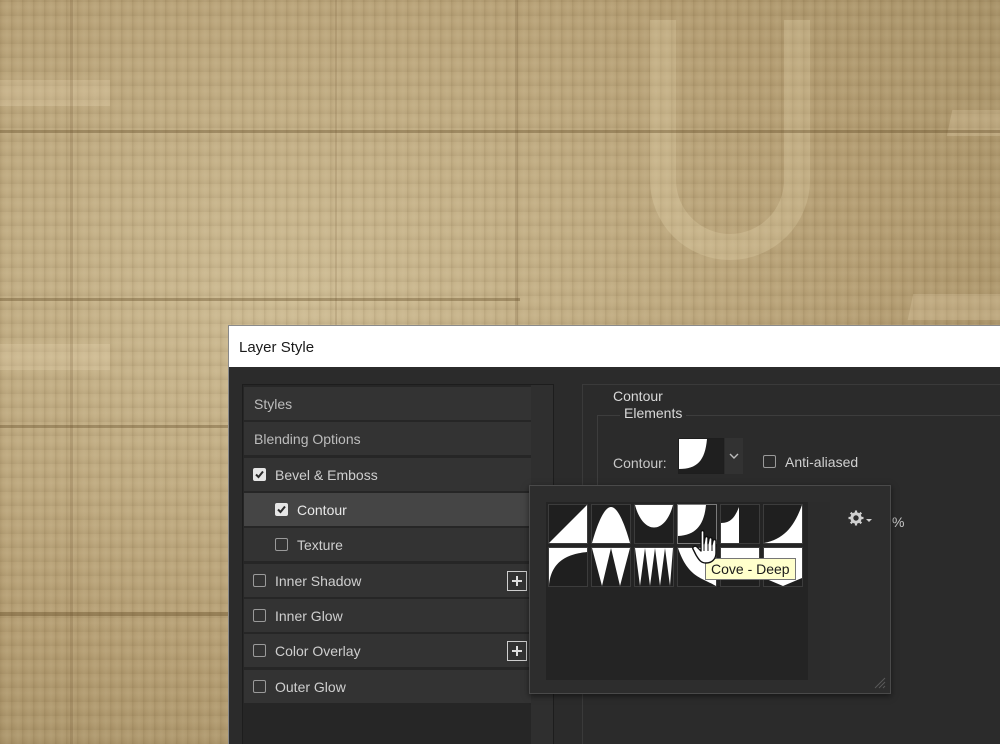 This screenshot has width=1000, height=744. What do you see at coordinates (879, 682) in the screenshot?
I see `resize-grip-icon` at bounding box center [879, 682].